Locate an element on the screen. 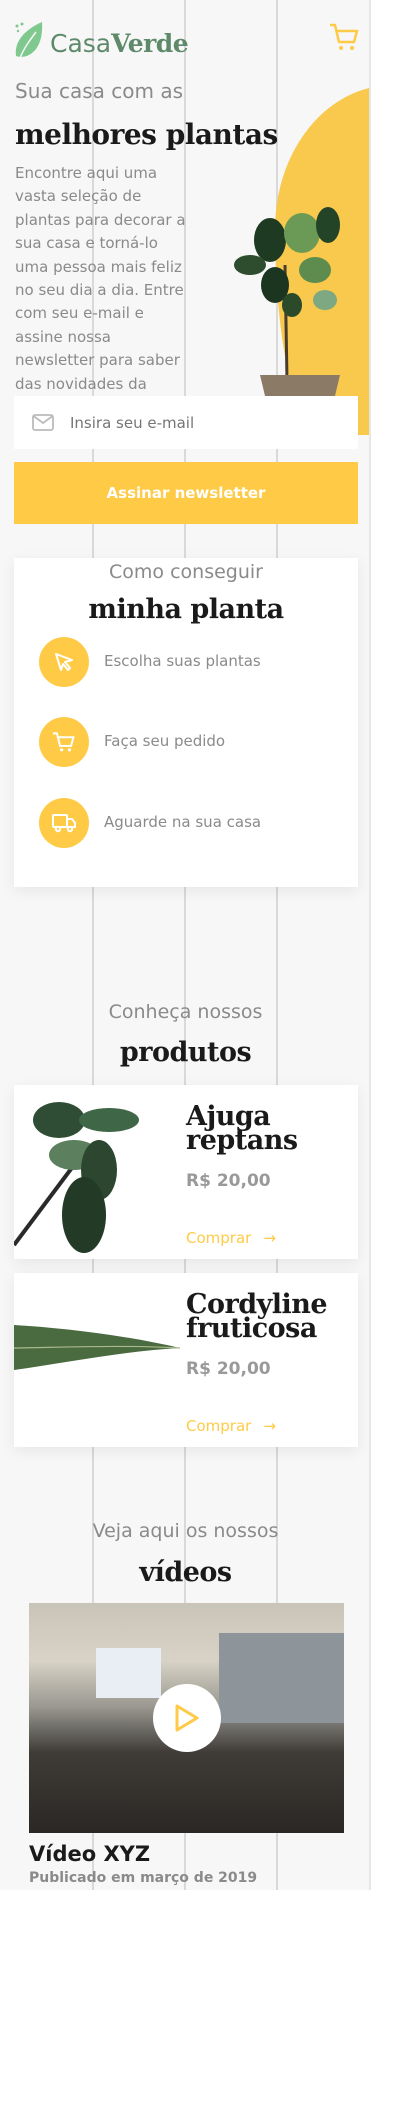 The image size is (414, 2101). email-field is located at coordinates (186, 422).